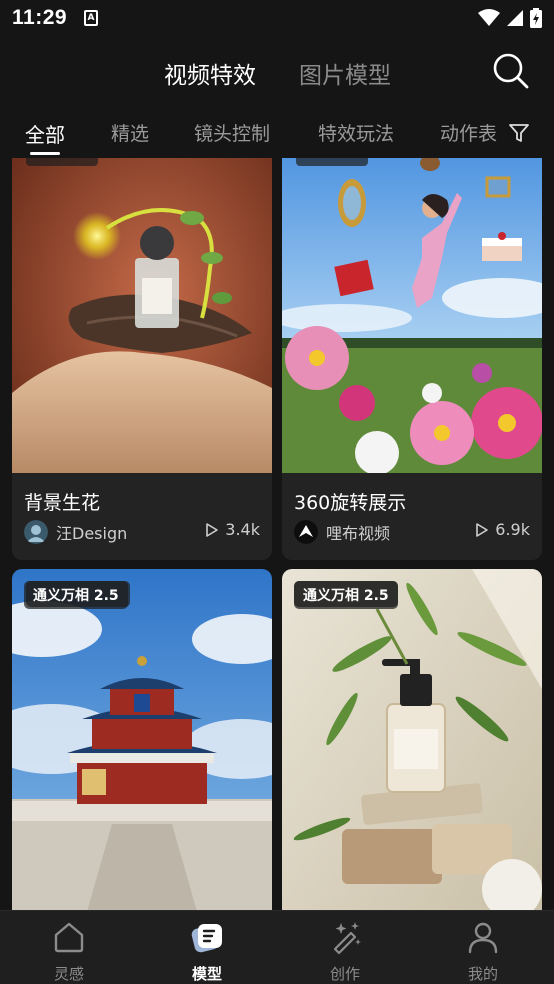 This screenshot has height=984, width=554. What do you see at coordinates (40, 17) in the screenshot?
I see `status-time: 11:29` at bounding box center [40, 17].